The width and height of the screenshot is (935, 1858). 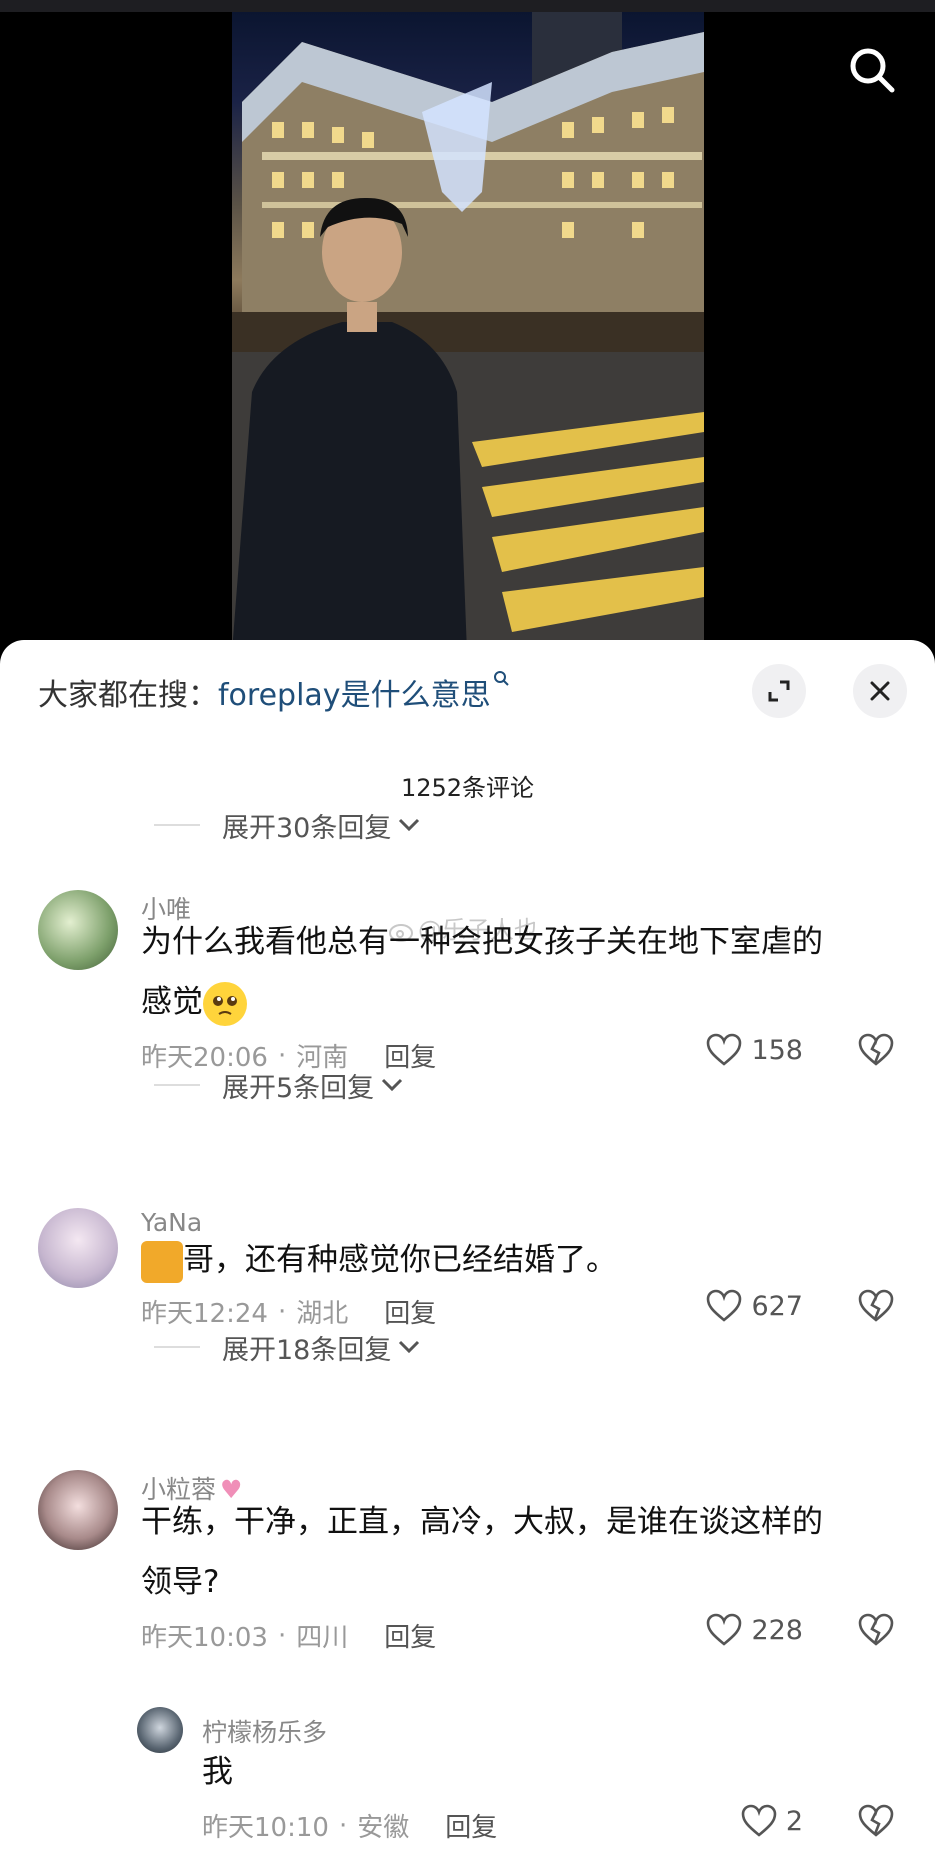 What do you see at coordinates (288, 1635) in the screenshot?
I see `comment-meta: 昨天10:03 · 四川 回复` at bounding box center [288, 1635].